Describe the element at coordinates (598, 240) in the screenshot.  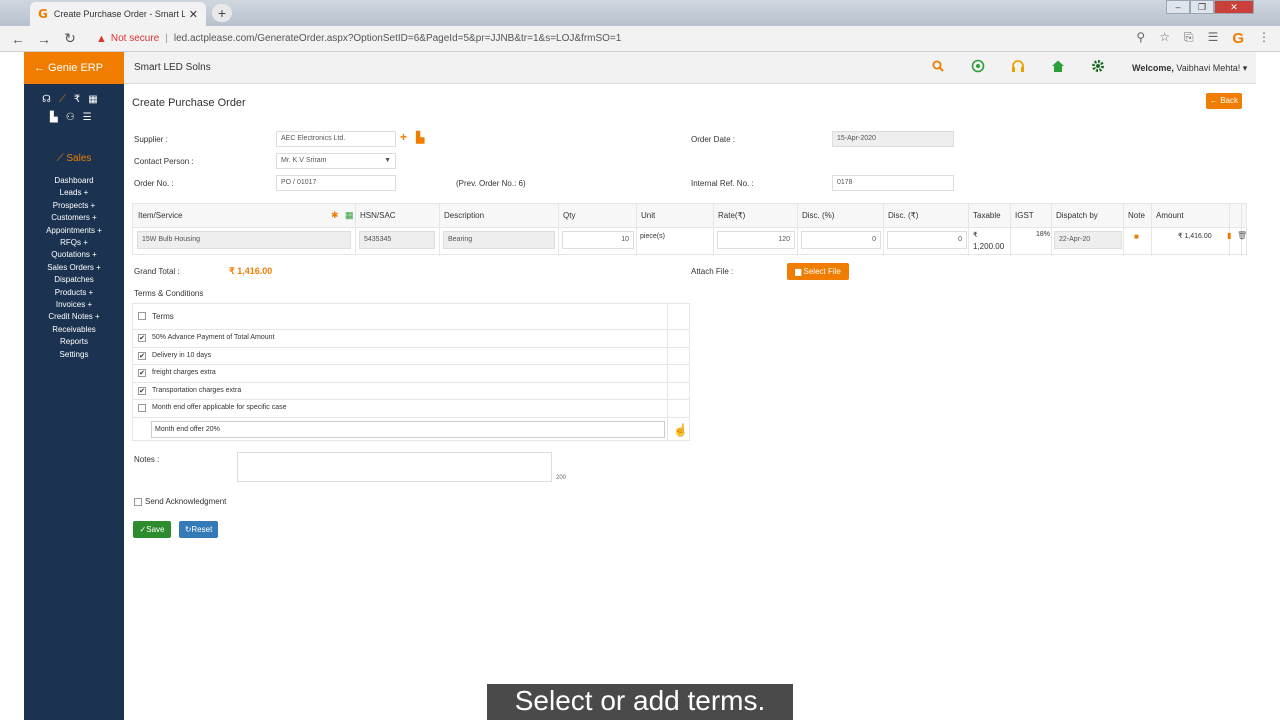
I see `qty-field: 10` at that location.